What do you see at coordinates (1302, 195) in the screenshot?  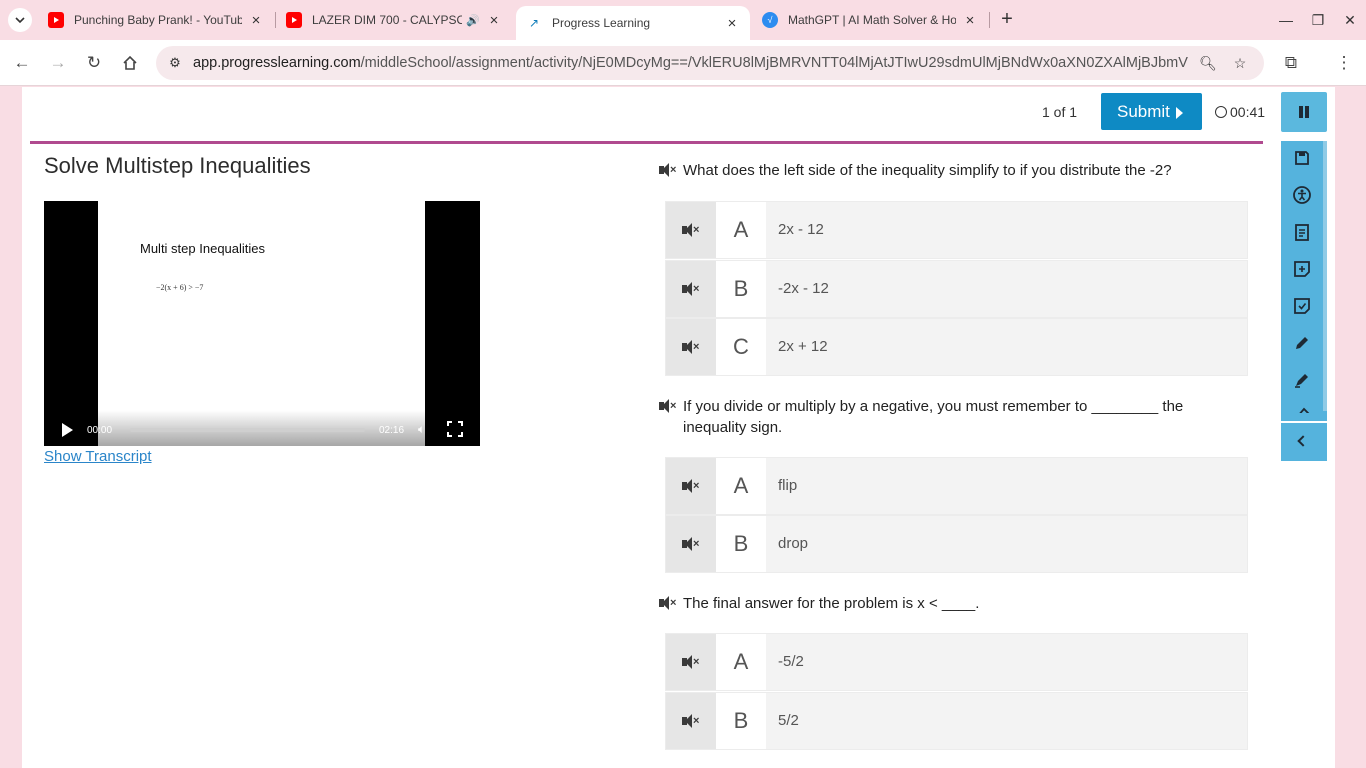 I see `accessibility-icon` at bounding box center [1302, 195].